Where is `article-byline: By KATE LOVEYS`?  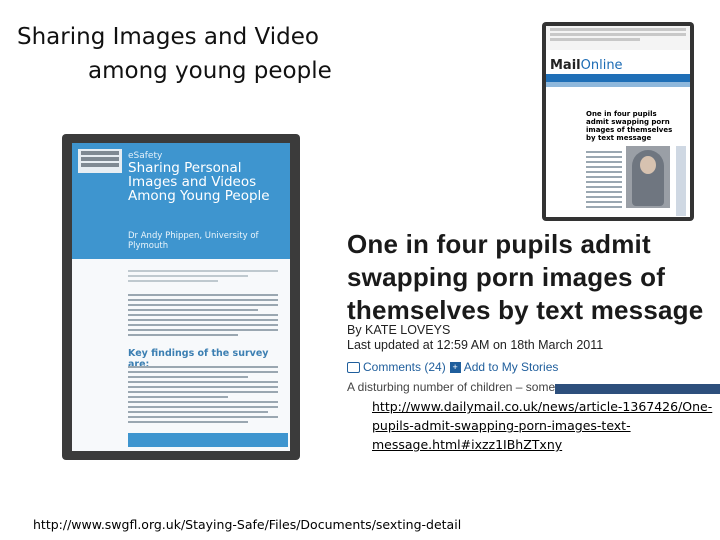 article-byline: By KATE LOVEYS is located at coordinates (399, 330).